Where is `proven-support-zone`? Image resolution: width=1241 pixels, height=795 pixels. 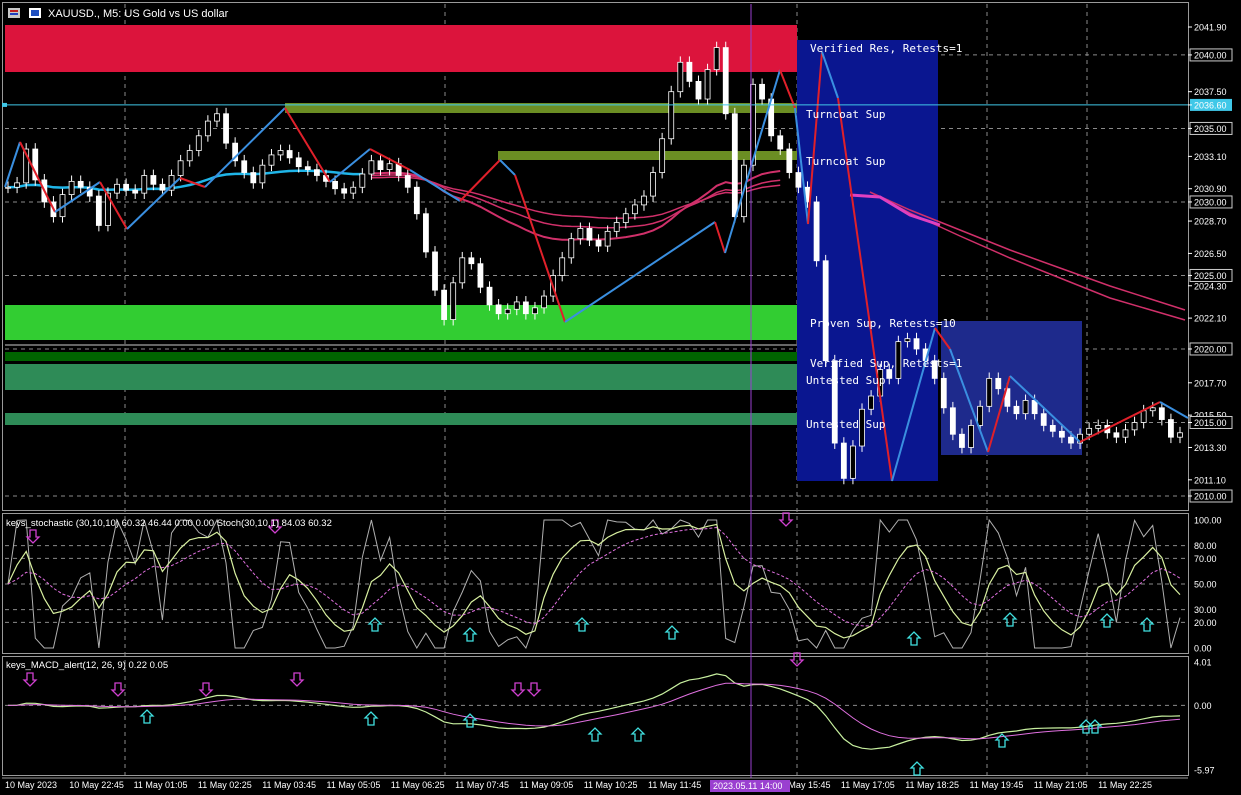
proven-support-zone is located at coordinates (401, 322).